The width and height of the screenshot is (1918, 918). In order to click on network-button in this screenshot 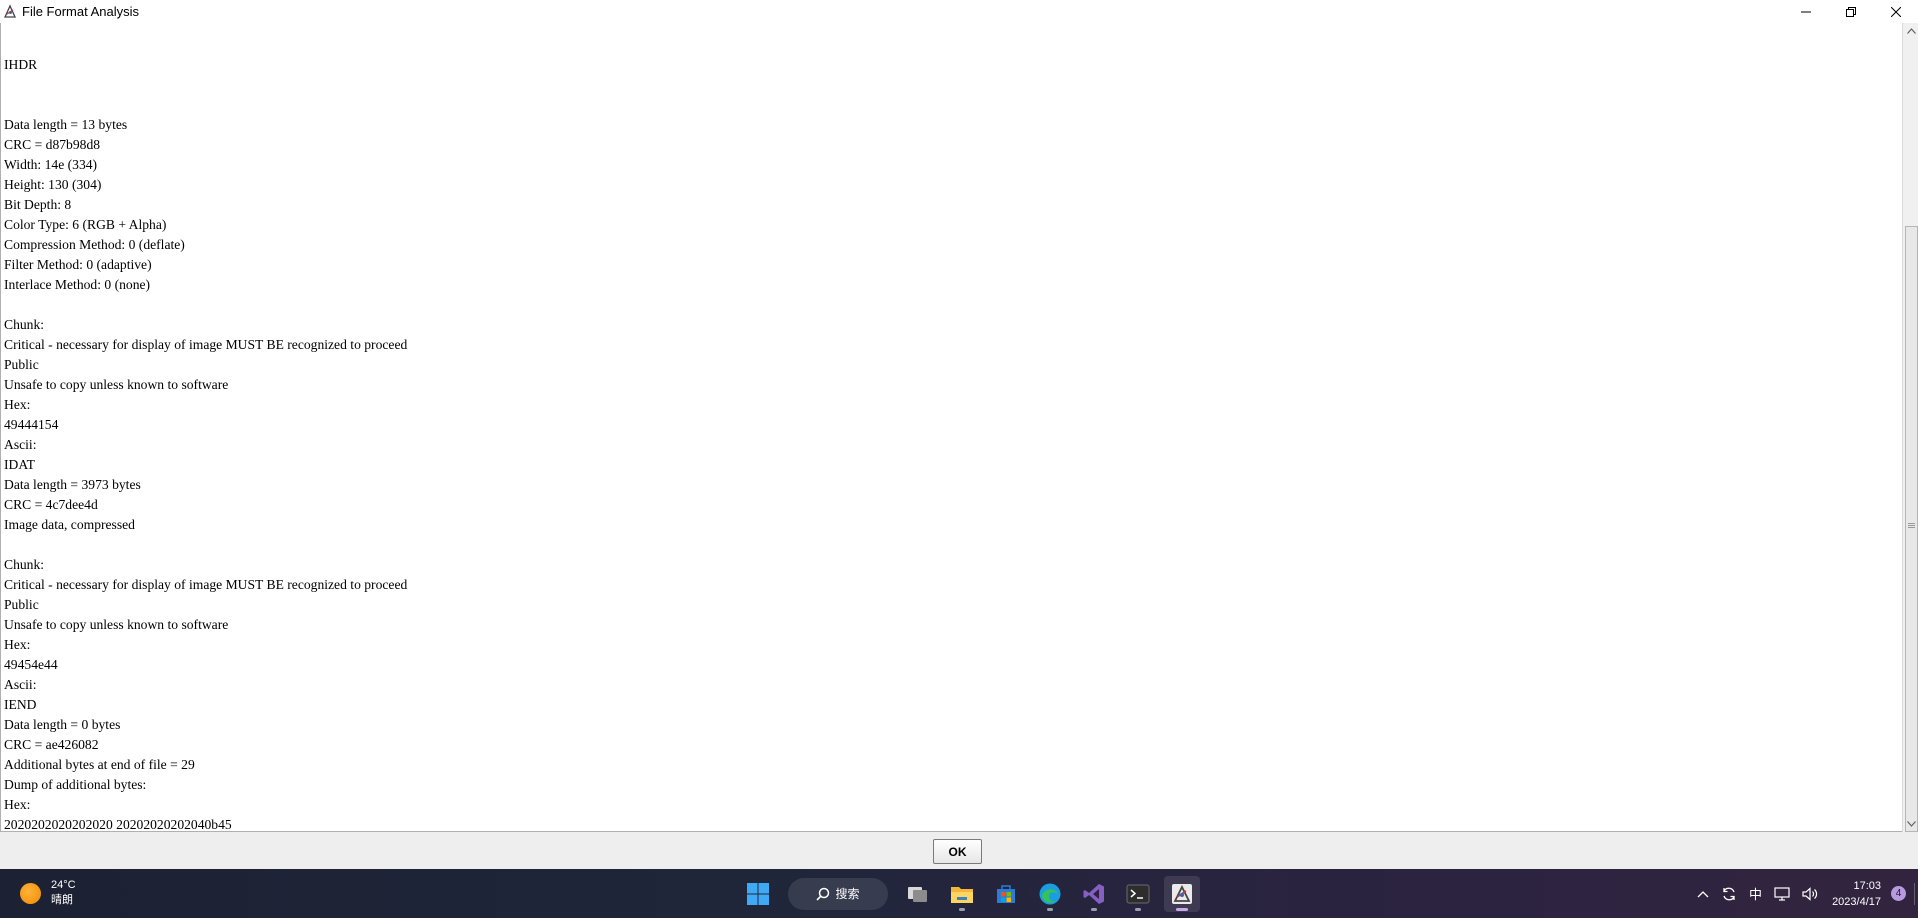, I will do `click(1782, 893)`.